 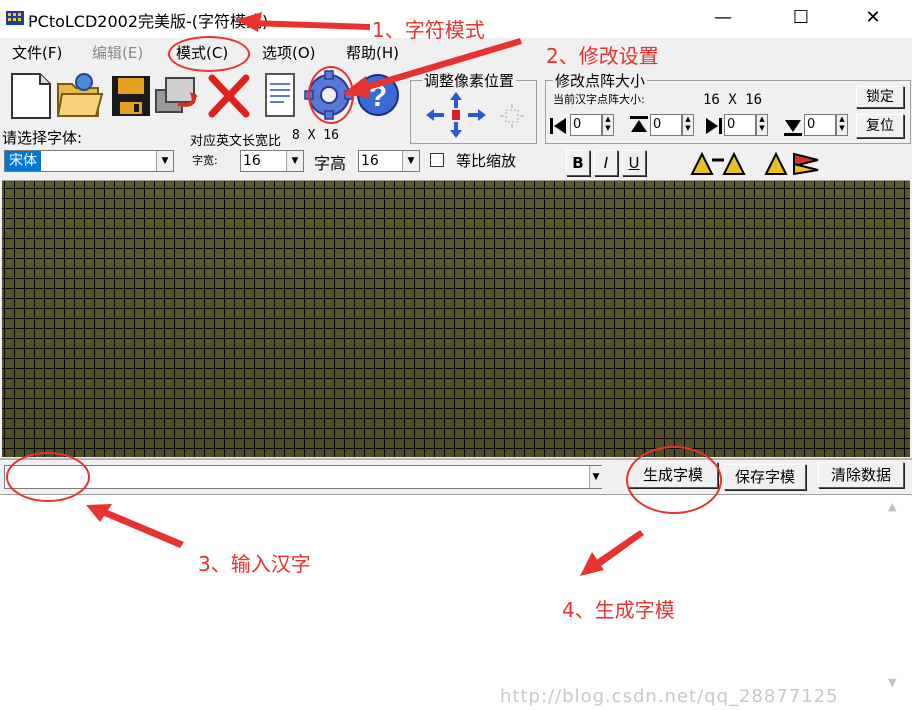 I want to click on annotation-step-4: 4、生成字模, so click(x=618, y=610).